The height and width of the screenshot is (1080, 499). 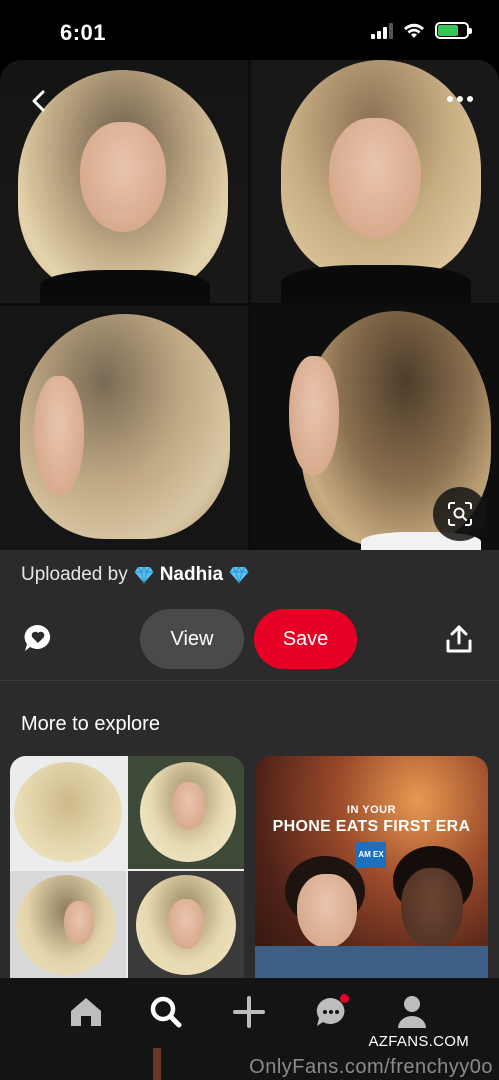 What do you see at coordinates (192, 639) in the screenshot?
I see `view-button: View` at bounding box center [192, 639].